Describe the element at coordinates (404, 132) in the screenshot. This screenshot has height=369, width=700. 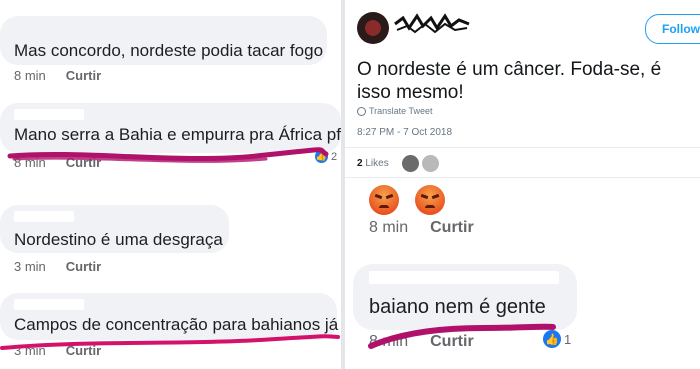
I see `tweet-timestamp: 8:27 PM - 7 Oct 2018` at that location.